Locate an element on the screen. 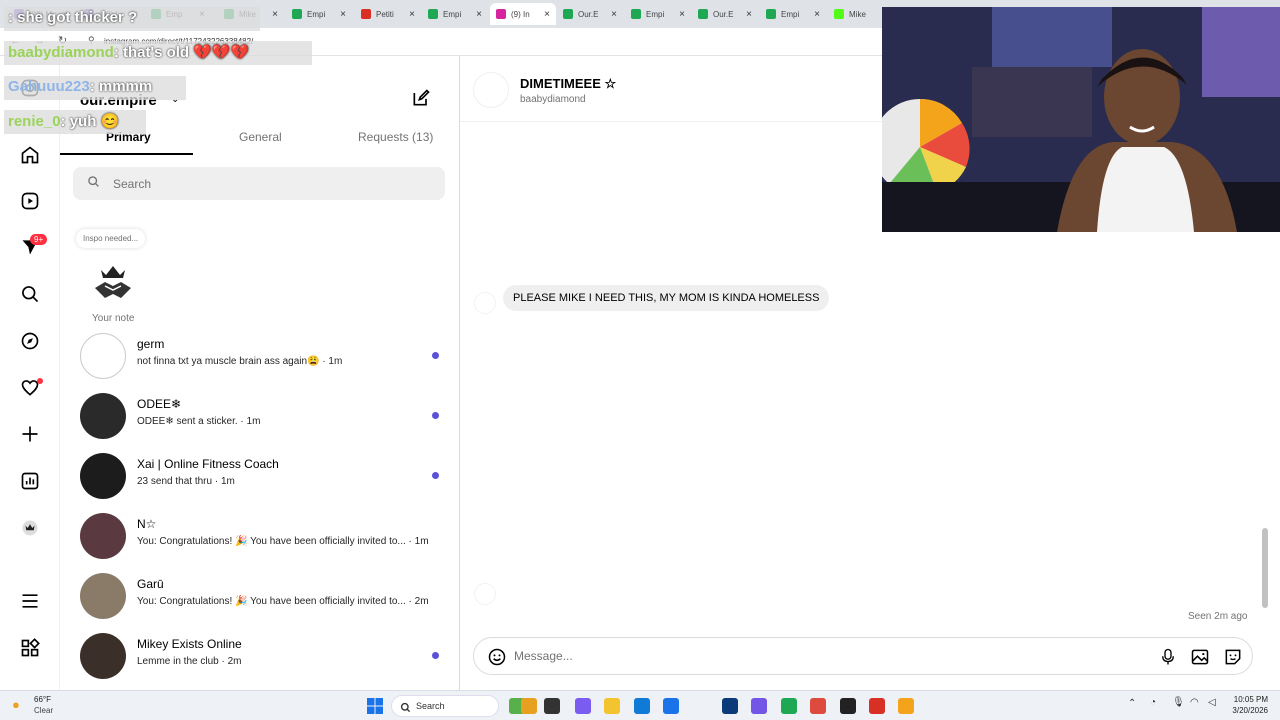  tab-requests: Requests (13) is located at coordinates (395, 137).